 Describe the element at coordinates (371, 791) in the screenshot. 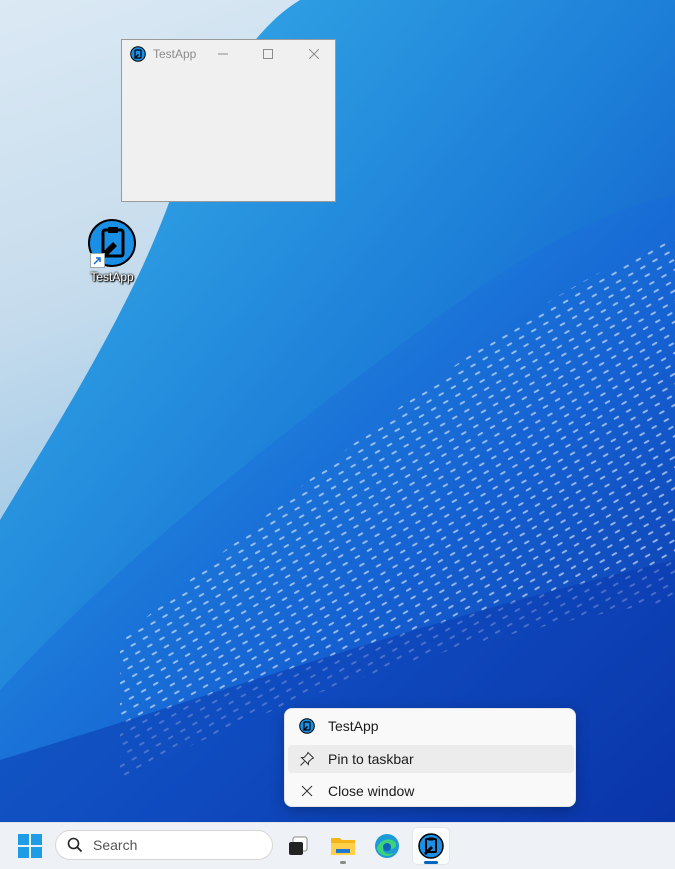

I see `menu-item-label: Close window` at that location.